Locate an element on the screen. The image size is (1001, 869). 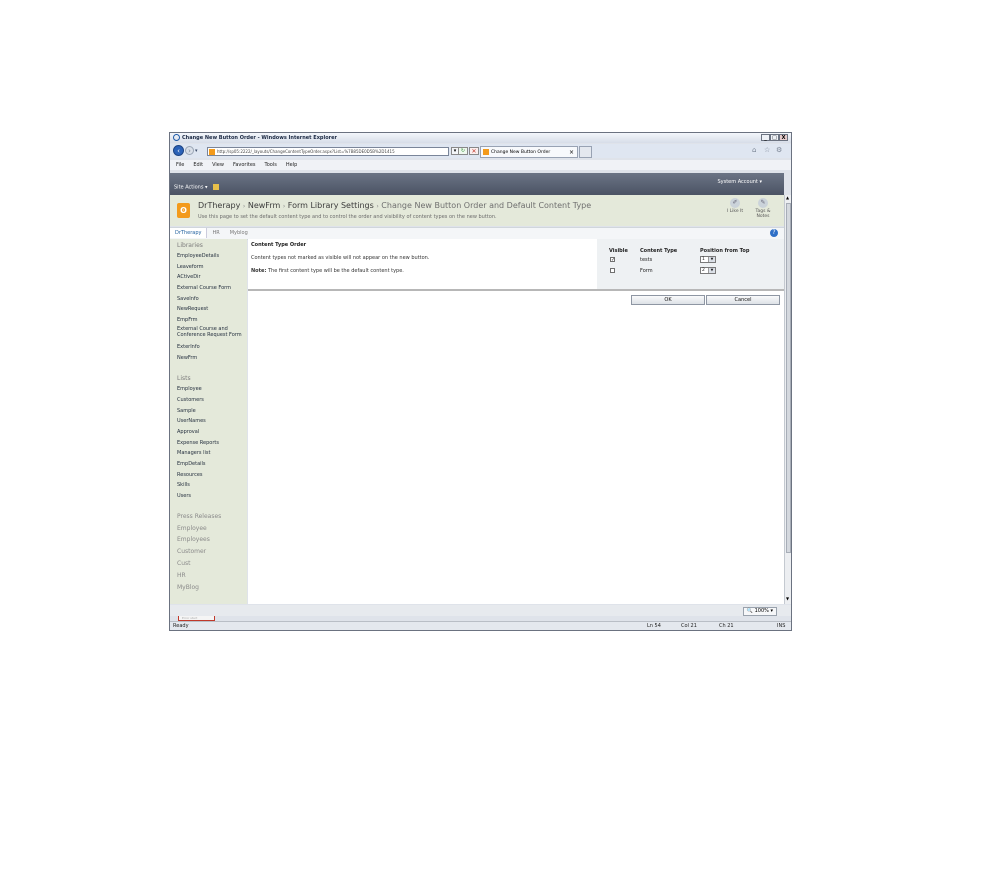
quicklaunch-link: Employees is located at coordinates (212, 540).